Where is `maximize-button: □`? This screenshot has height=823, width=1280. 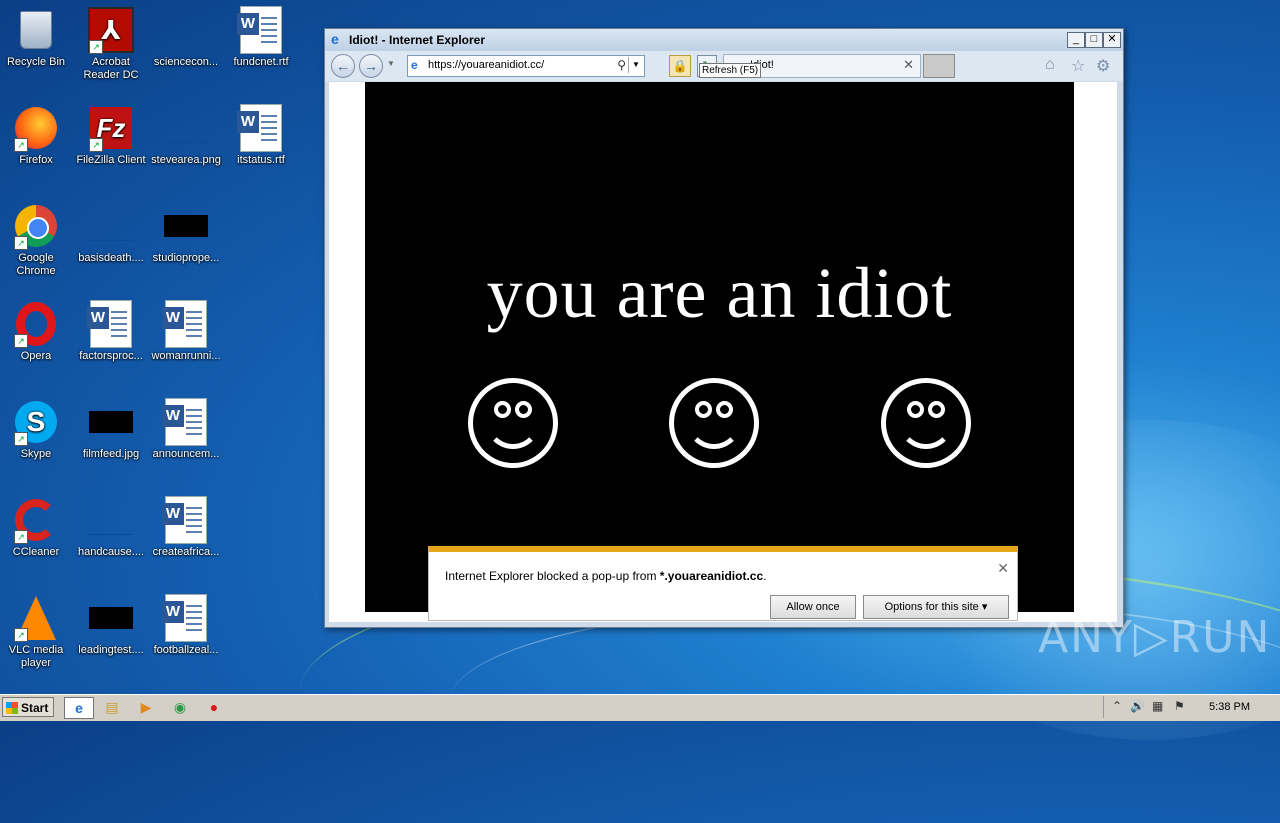 maximize-button: □ is located at coordinates (1094, 40).